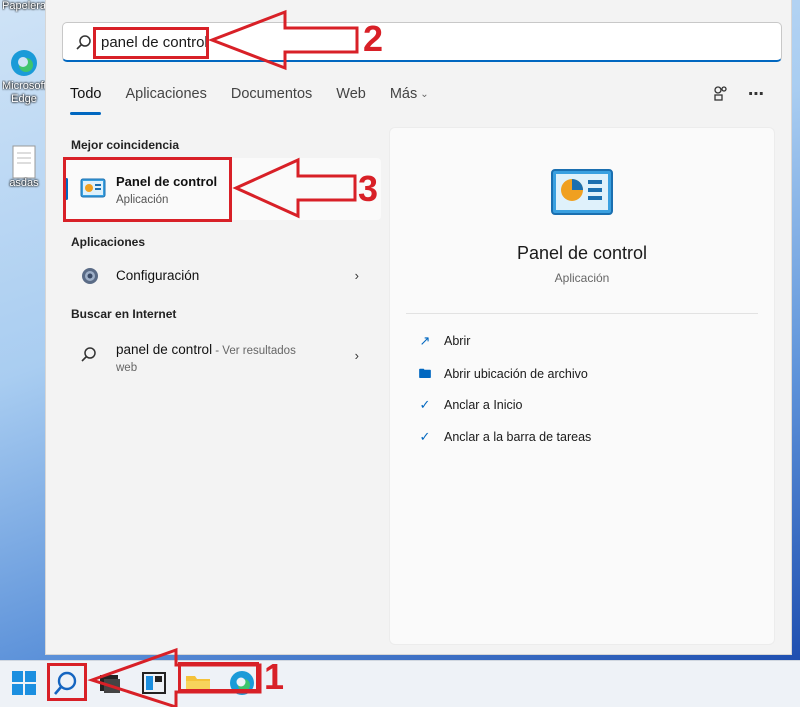 The width and height of the screenshot is (800, 707). I want to click on annotation-number-3: 3, so click(368, 188).